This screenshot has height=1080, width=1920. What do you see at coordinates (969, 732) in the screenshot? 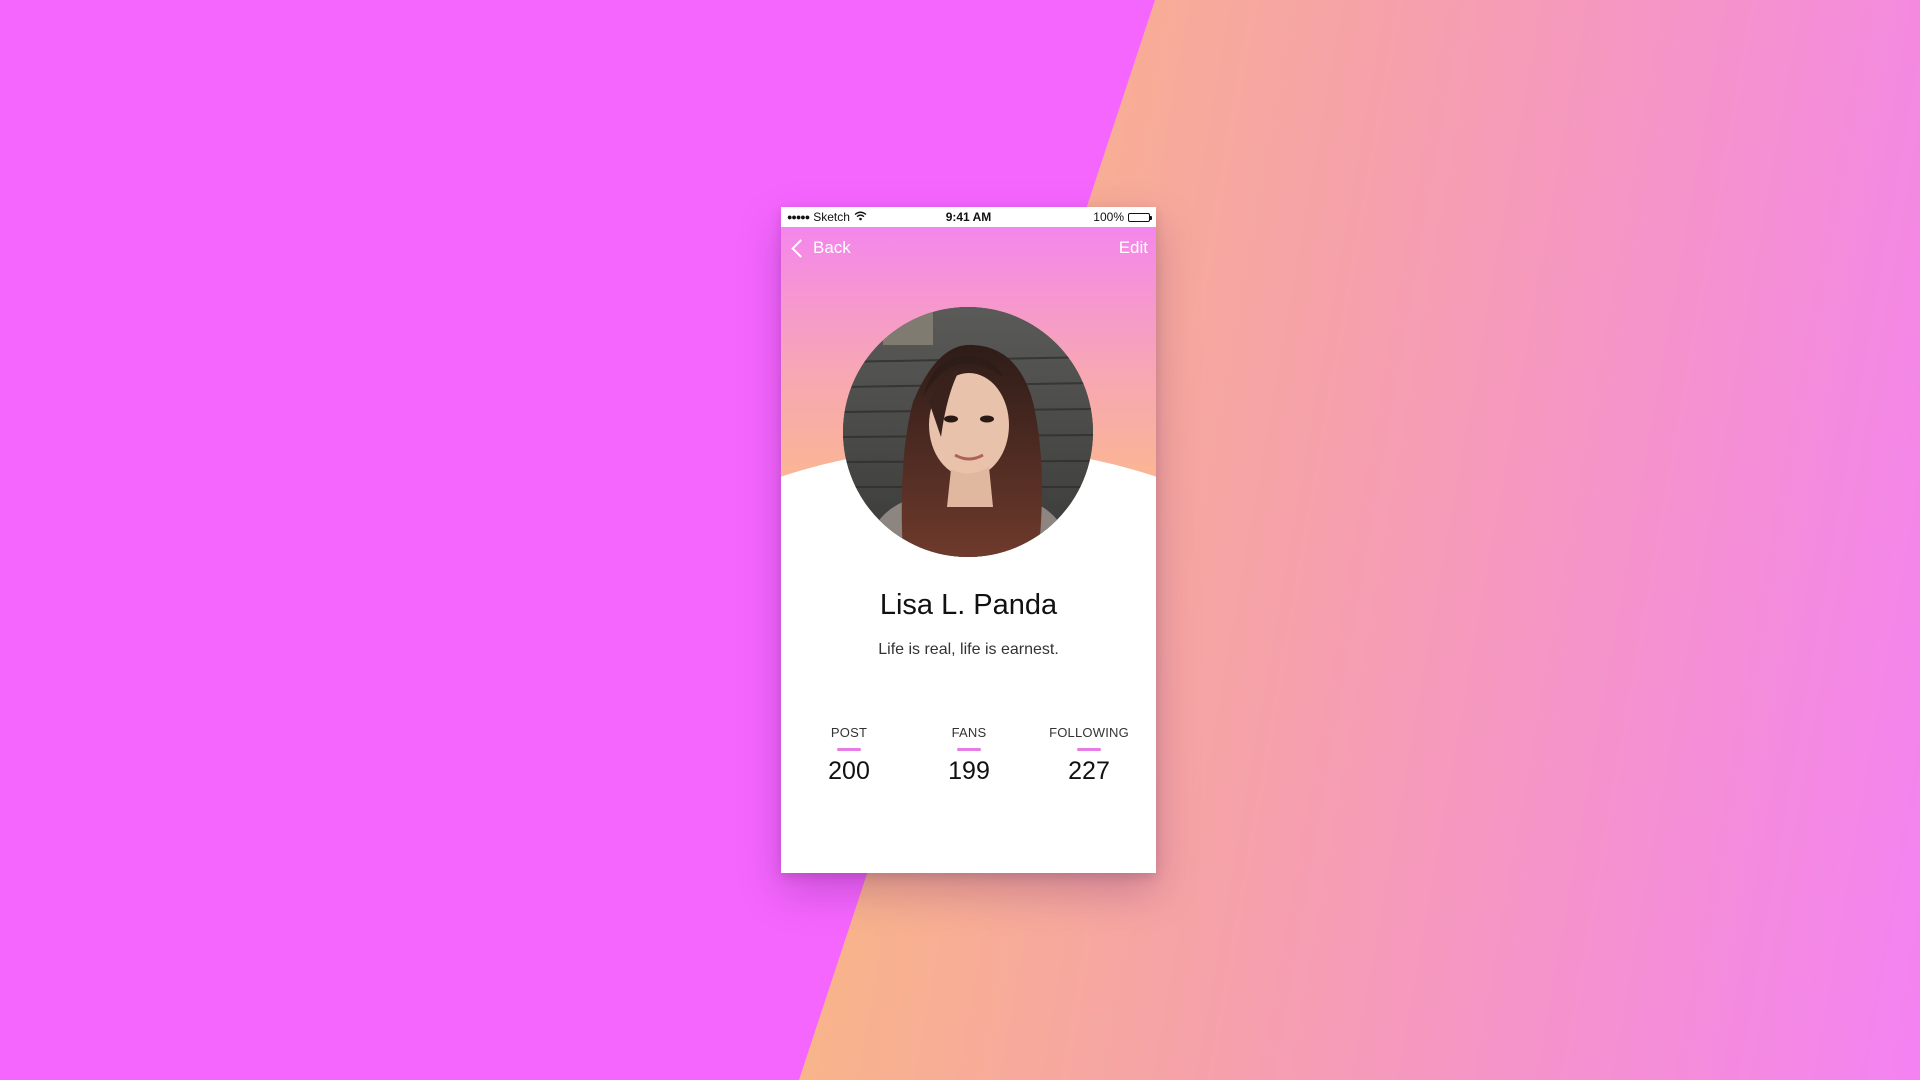
I see `stat-label: FANS` at bounding box center [969, 732].